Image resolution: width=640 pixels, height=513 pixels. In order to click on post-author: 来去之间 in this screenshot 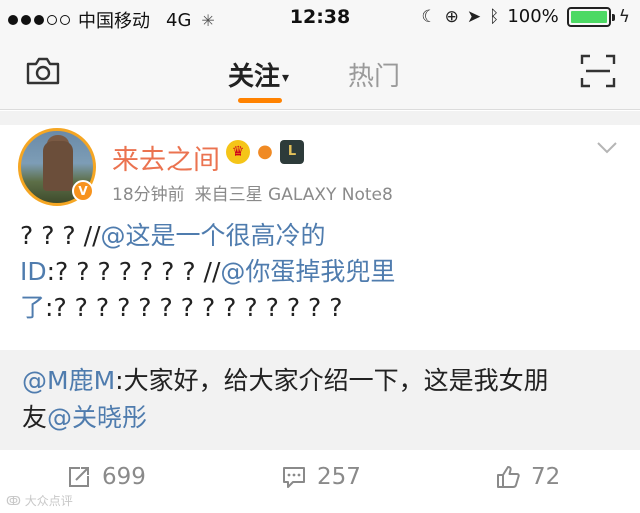, I will do `click(166, 157)`.